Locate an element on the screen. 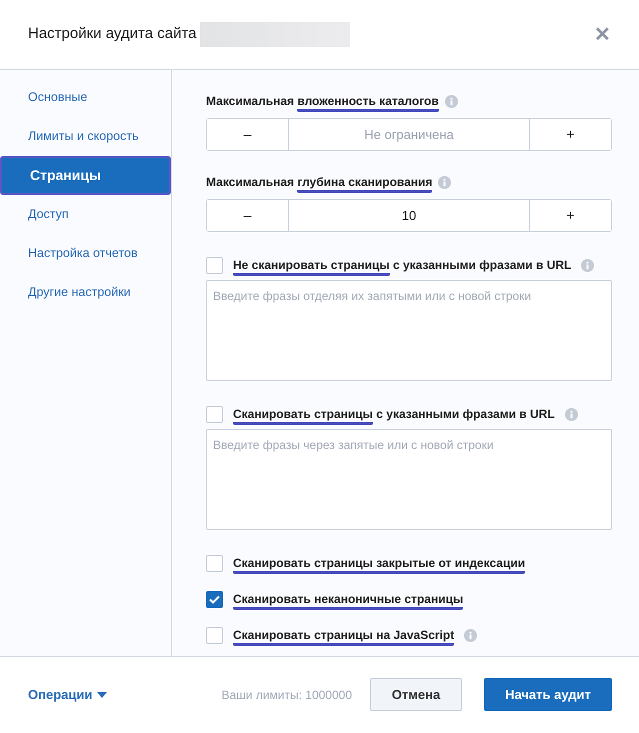 The image size is (639, 733). checkmark-icon is located at coordinates (214, 599).